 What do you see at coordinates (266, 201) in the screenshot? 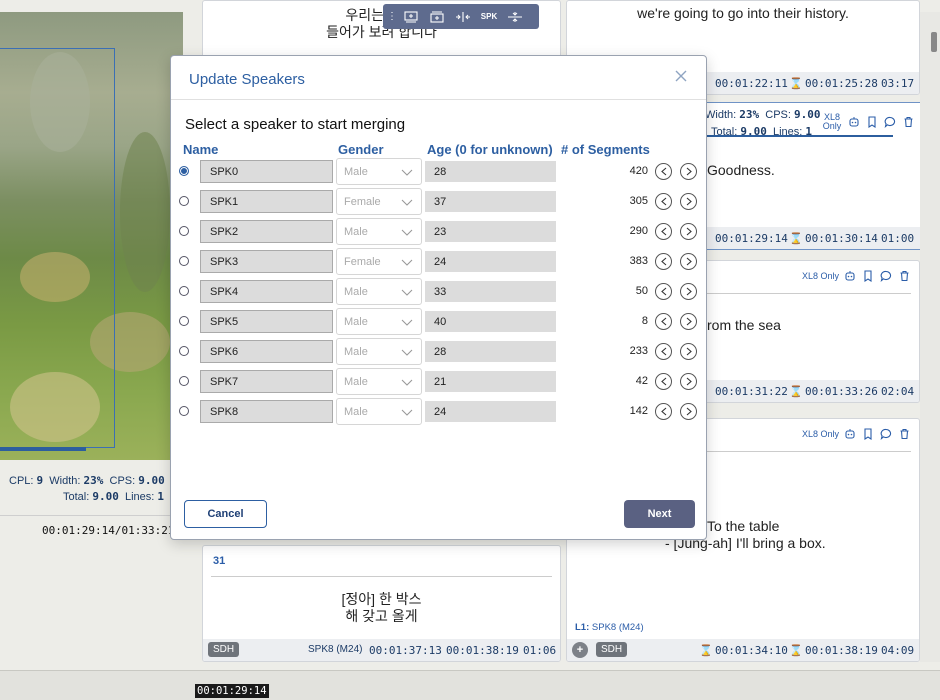
I see `speaker-name-field: SPK1` at bounding box center [266, 201].